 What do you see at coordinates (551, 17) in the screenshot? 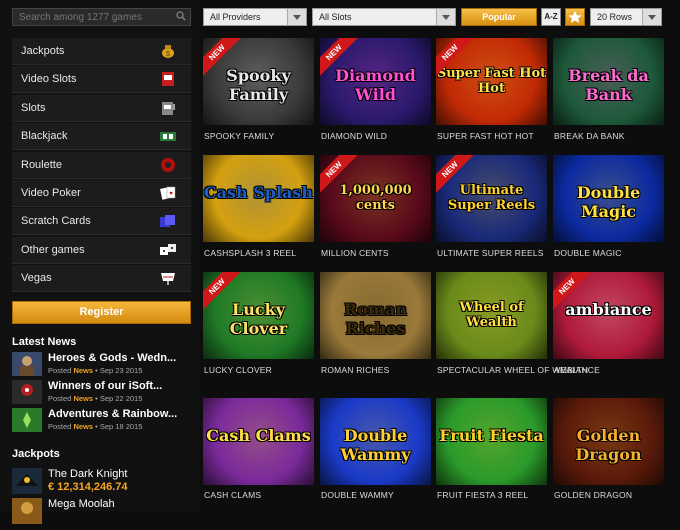
I see `az-sort-button: A-Z` at bounding box center [551, 17].